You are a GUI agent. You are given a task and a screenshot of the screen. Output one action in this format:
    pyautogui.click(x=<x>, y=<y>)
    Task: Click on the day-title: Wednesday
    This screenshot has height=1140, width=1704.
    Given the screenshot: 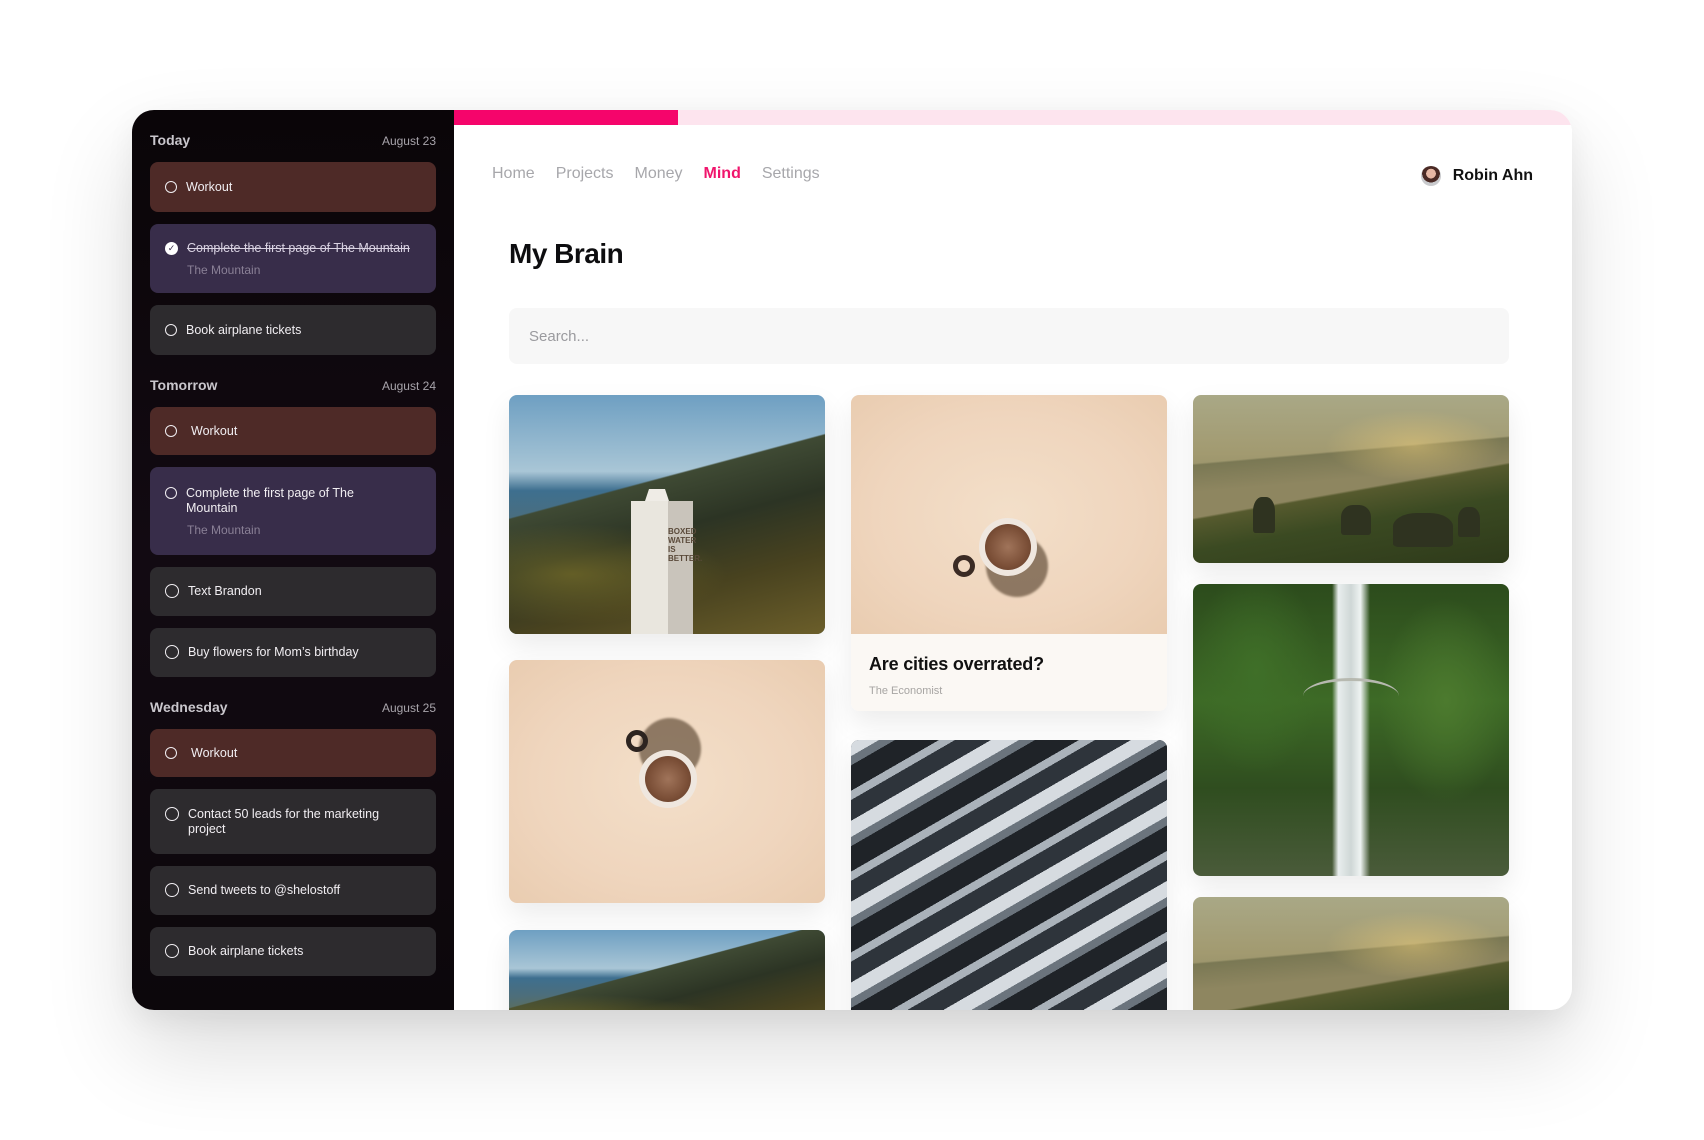 What is the action you would take?
    pyautogui.click(x=189, y=707)
    